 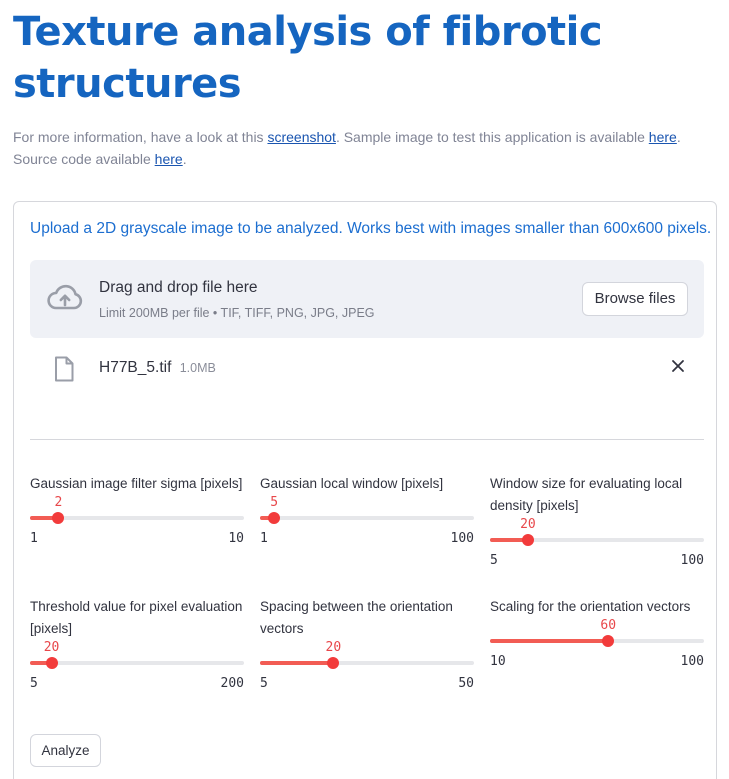 I want to click on slider-range: 1 10, so click(x=137, y=540).